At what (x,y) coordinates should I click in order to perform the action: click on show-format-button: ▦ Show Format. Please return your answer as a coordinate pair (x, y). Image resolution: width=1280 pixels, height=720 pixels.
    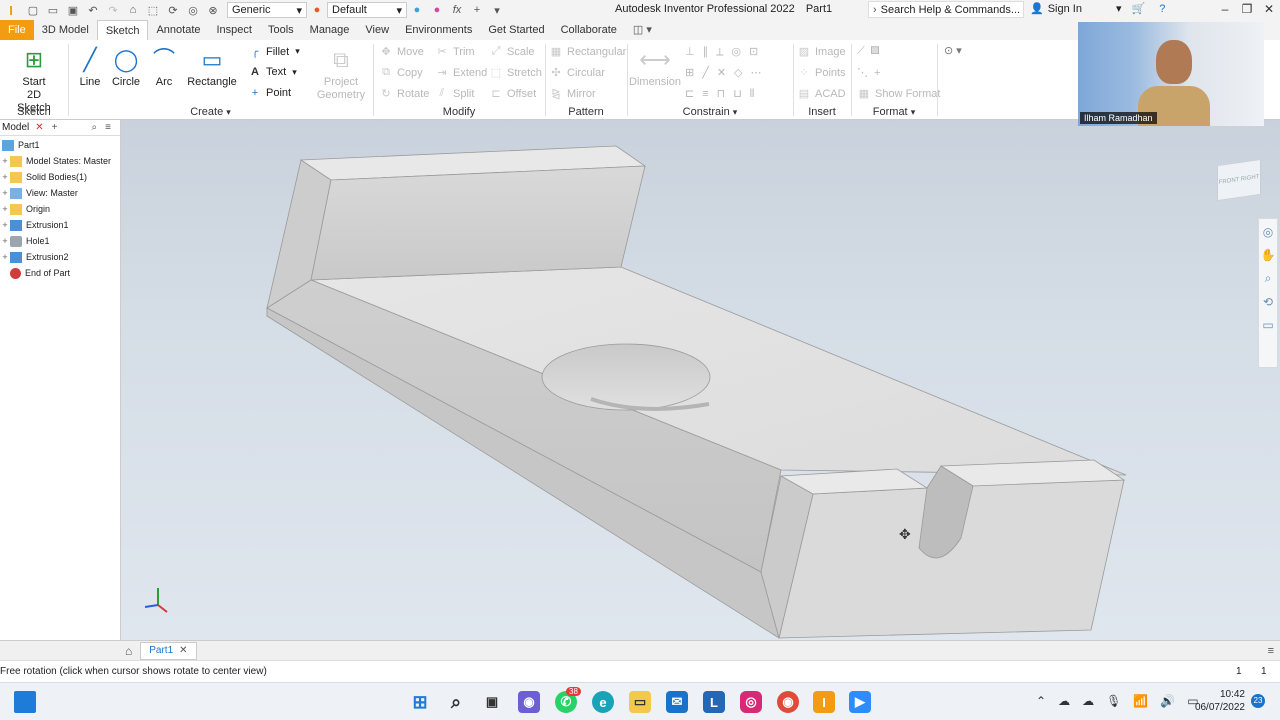
    Looking at the image, I should click on (899, 94).